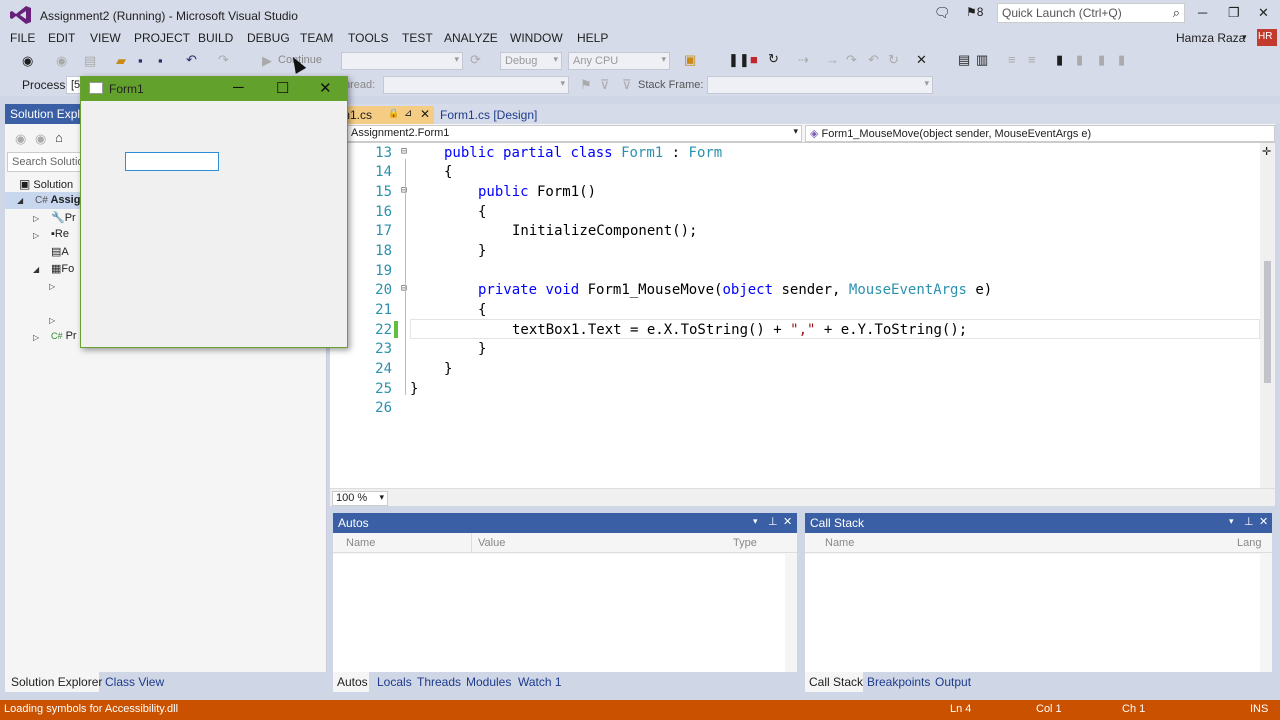  I want to click on restart-icon: ↻, so click(773, 59).